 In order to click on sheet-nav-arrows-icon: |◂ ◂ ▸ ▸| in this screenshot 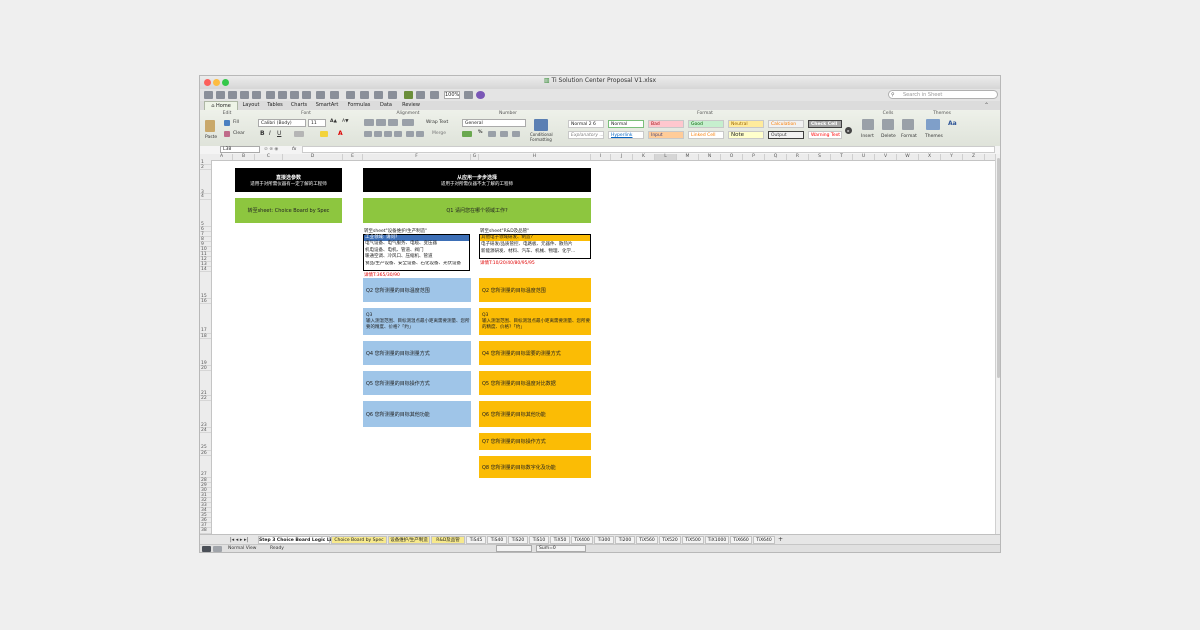, I will do `click(239, 540)`.